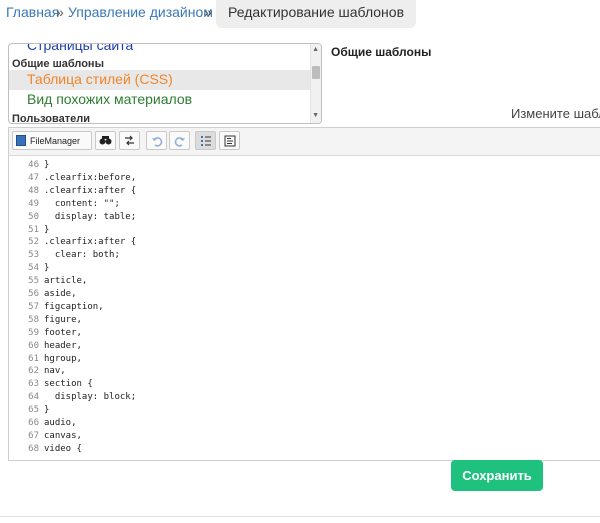 The image size is (600, 523). I want to click on line-number: 47, so click(33, 177).